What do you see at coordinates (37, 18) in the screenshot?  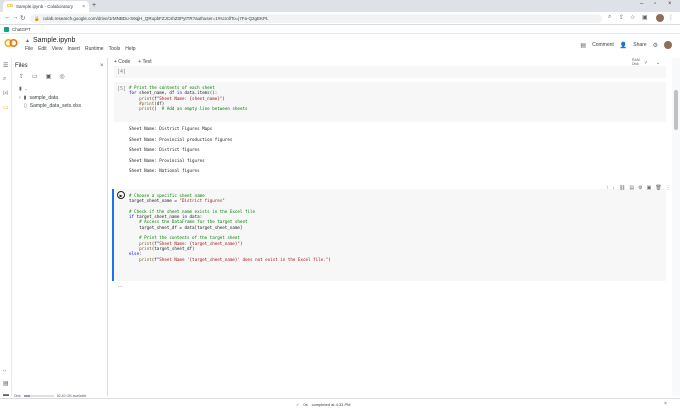 I see `lock-icon: 🔒` at bounding box center [37, 18].